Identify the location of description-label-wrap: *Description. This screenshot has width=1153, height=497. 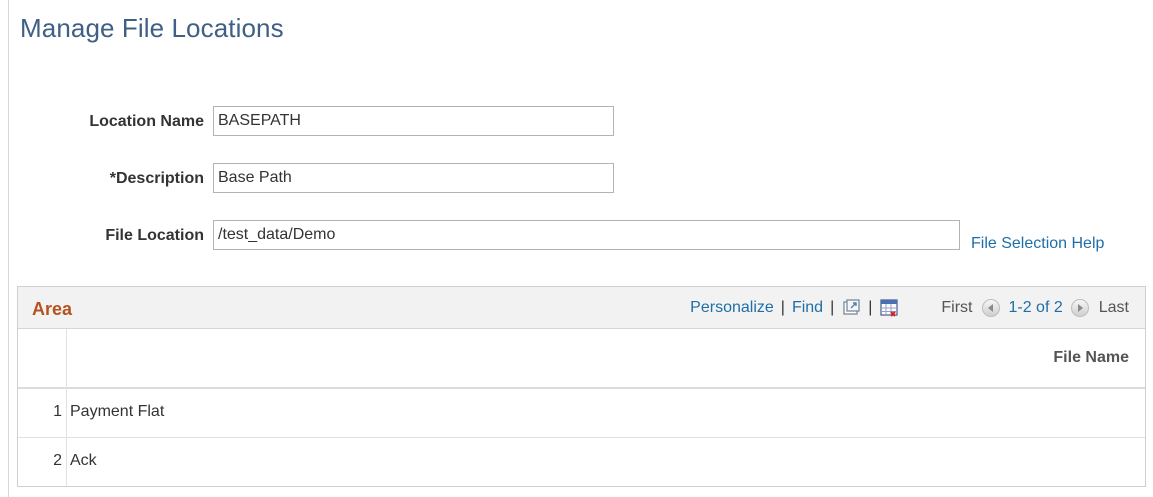
(102, 179).